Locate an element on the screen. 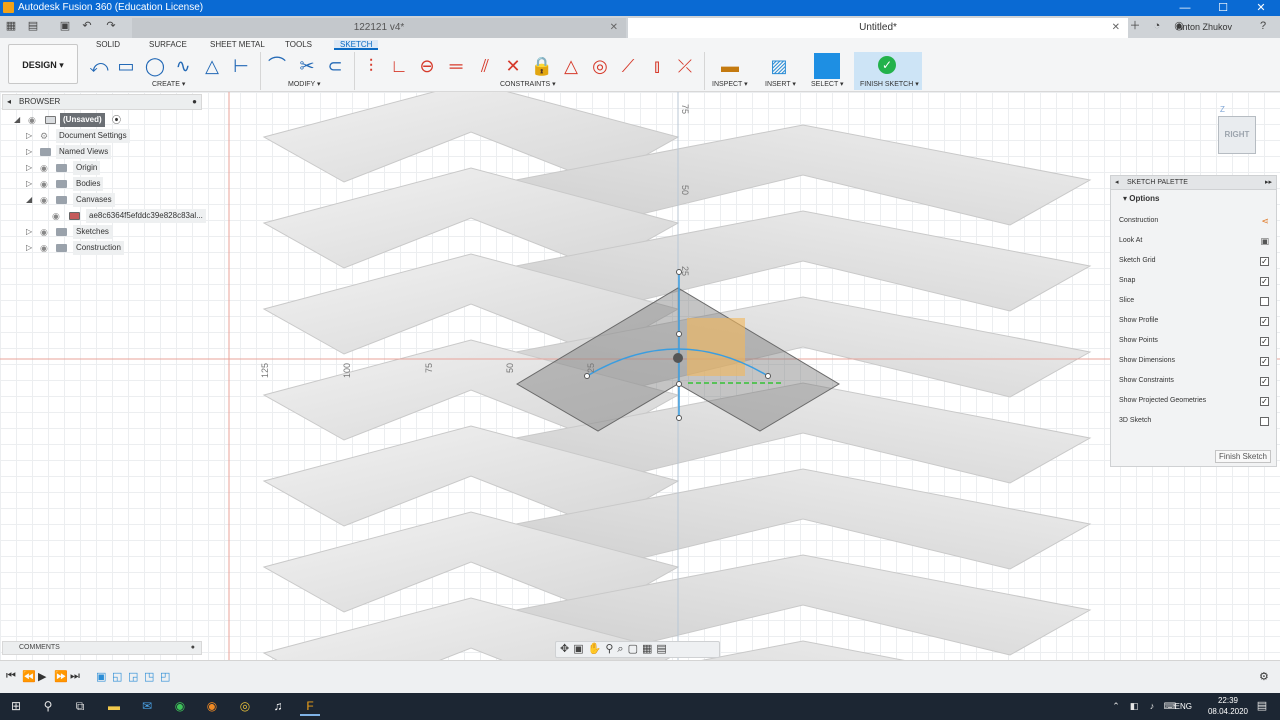 This screenshot has width=1280, height=720. mail-icon: ✉ is located at coordinates (147, 706).